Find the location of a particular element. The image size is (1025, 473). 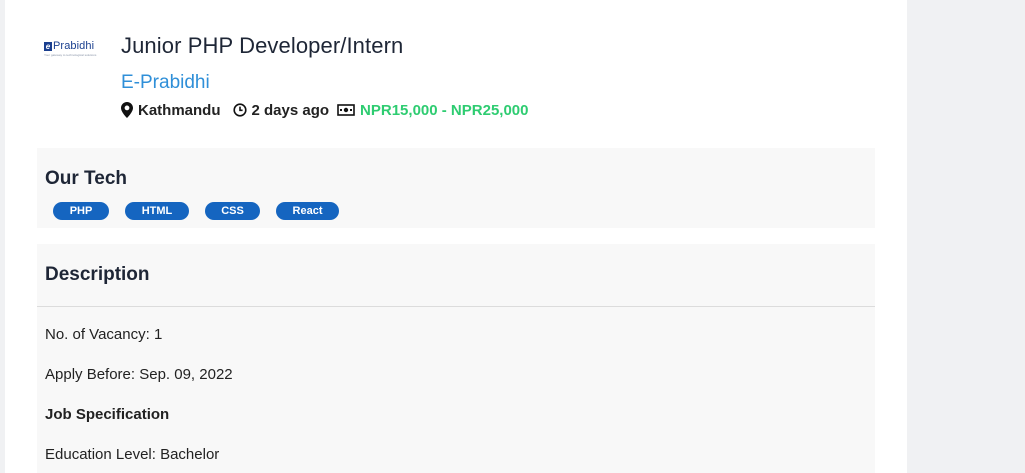

tech-tag-html: HTML is located at coordinates (157, 211).